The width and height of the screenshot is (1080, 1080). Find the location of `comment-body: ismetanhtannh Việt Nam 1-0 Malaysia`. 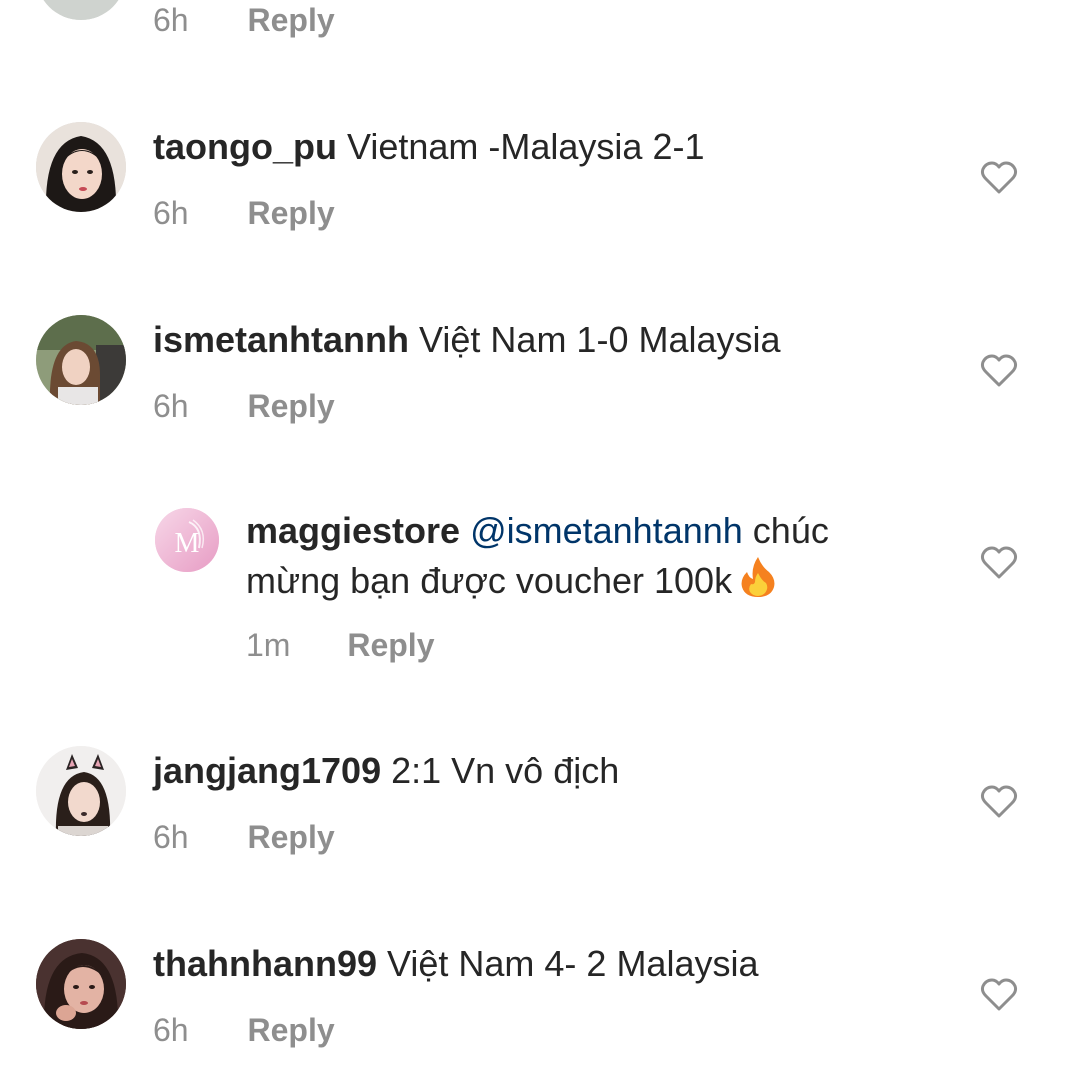

comment-body: ismetanhtannh Việt Nam 1-0 Malaysia is located at coordinates (467, 340).